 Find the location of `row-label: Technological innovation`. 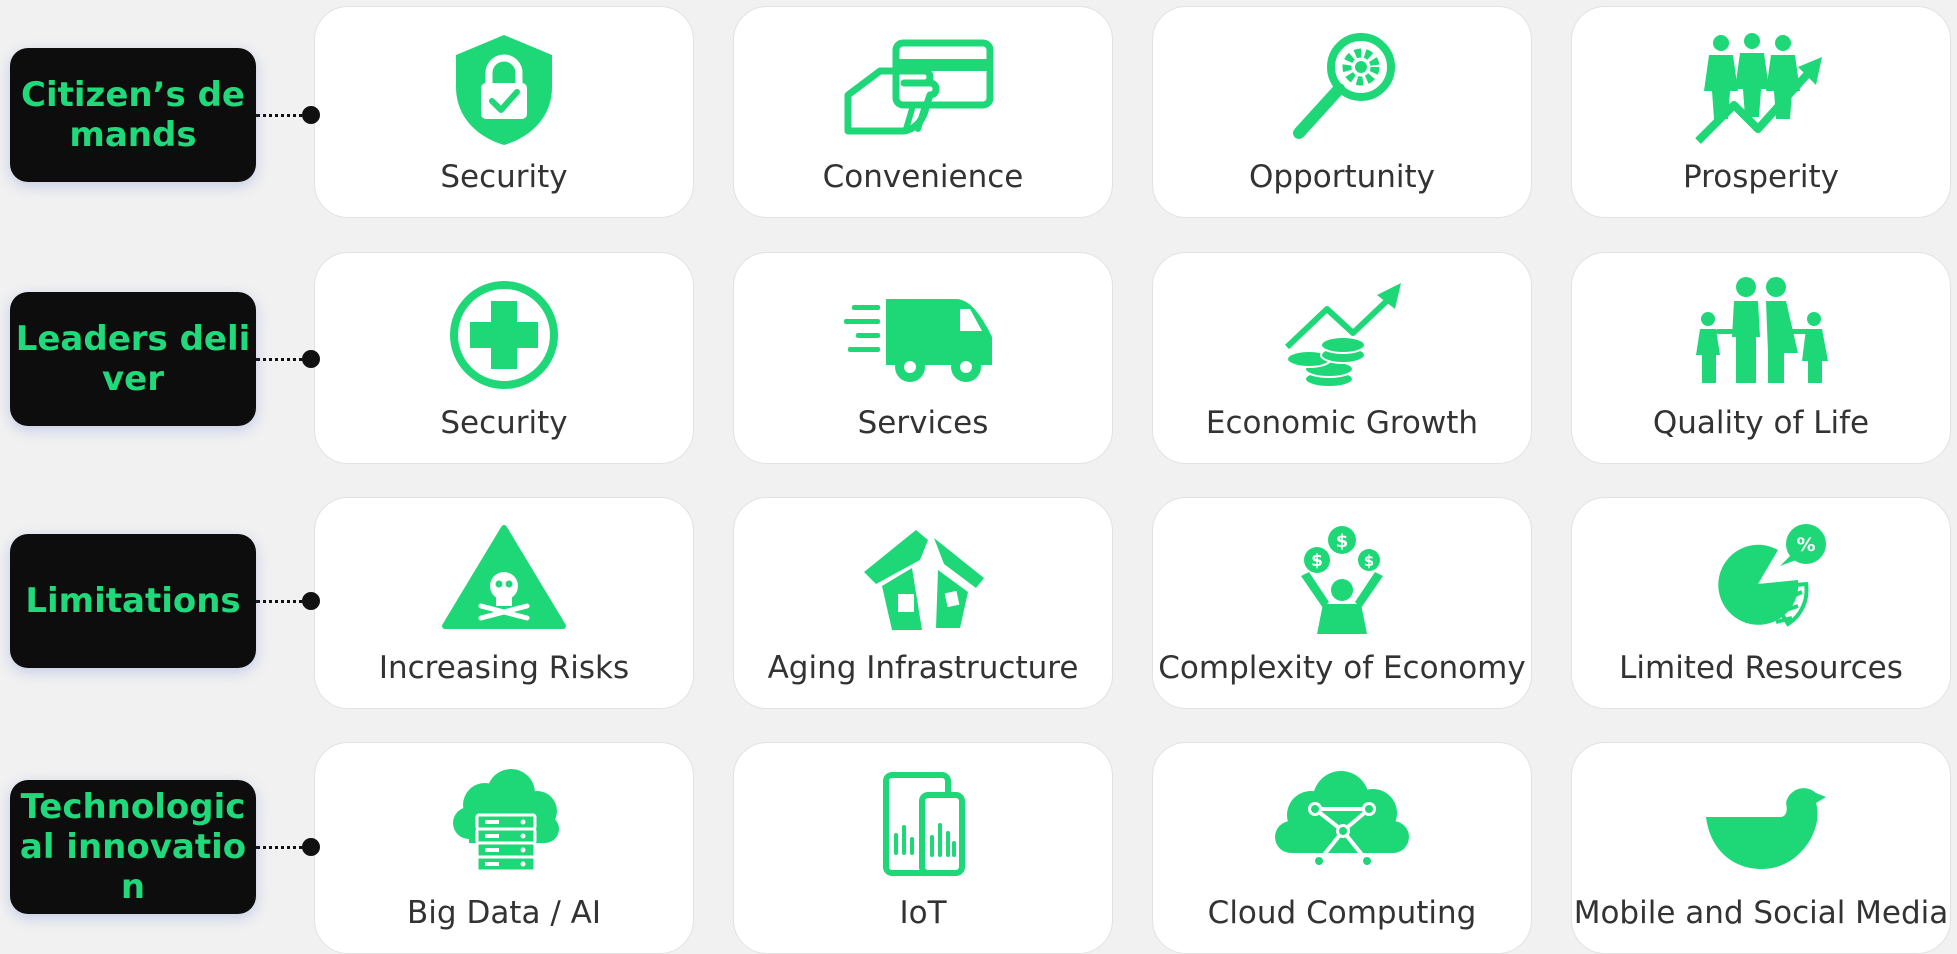

row-label: Technological innovation is located at coordinates (133, 847).